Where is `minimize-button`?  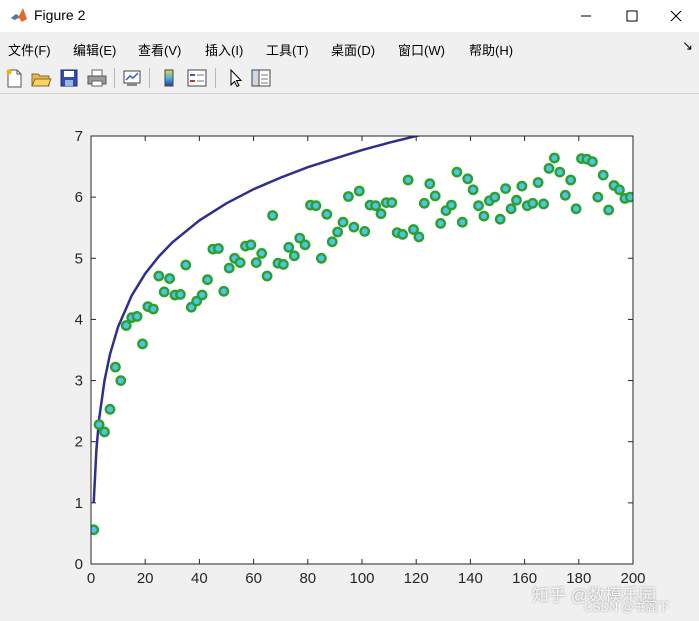
minimize-button is located at coordinates (586, 16).